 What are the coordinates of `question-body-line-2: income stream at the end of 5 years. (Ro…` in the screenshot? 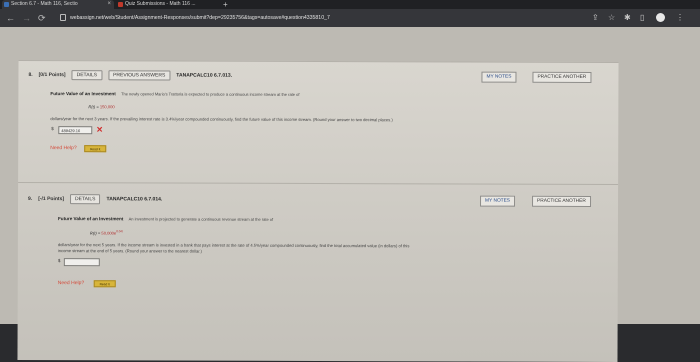 It's located at (129, 251).